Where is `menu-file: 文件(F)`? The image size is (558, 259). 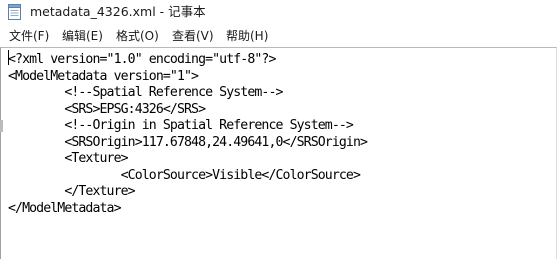 menu-file: 文件(F) is located at coordinates (29, 36).